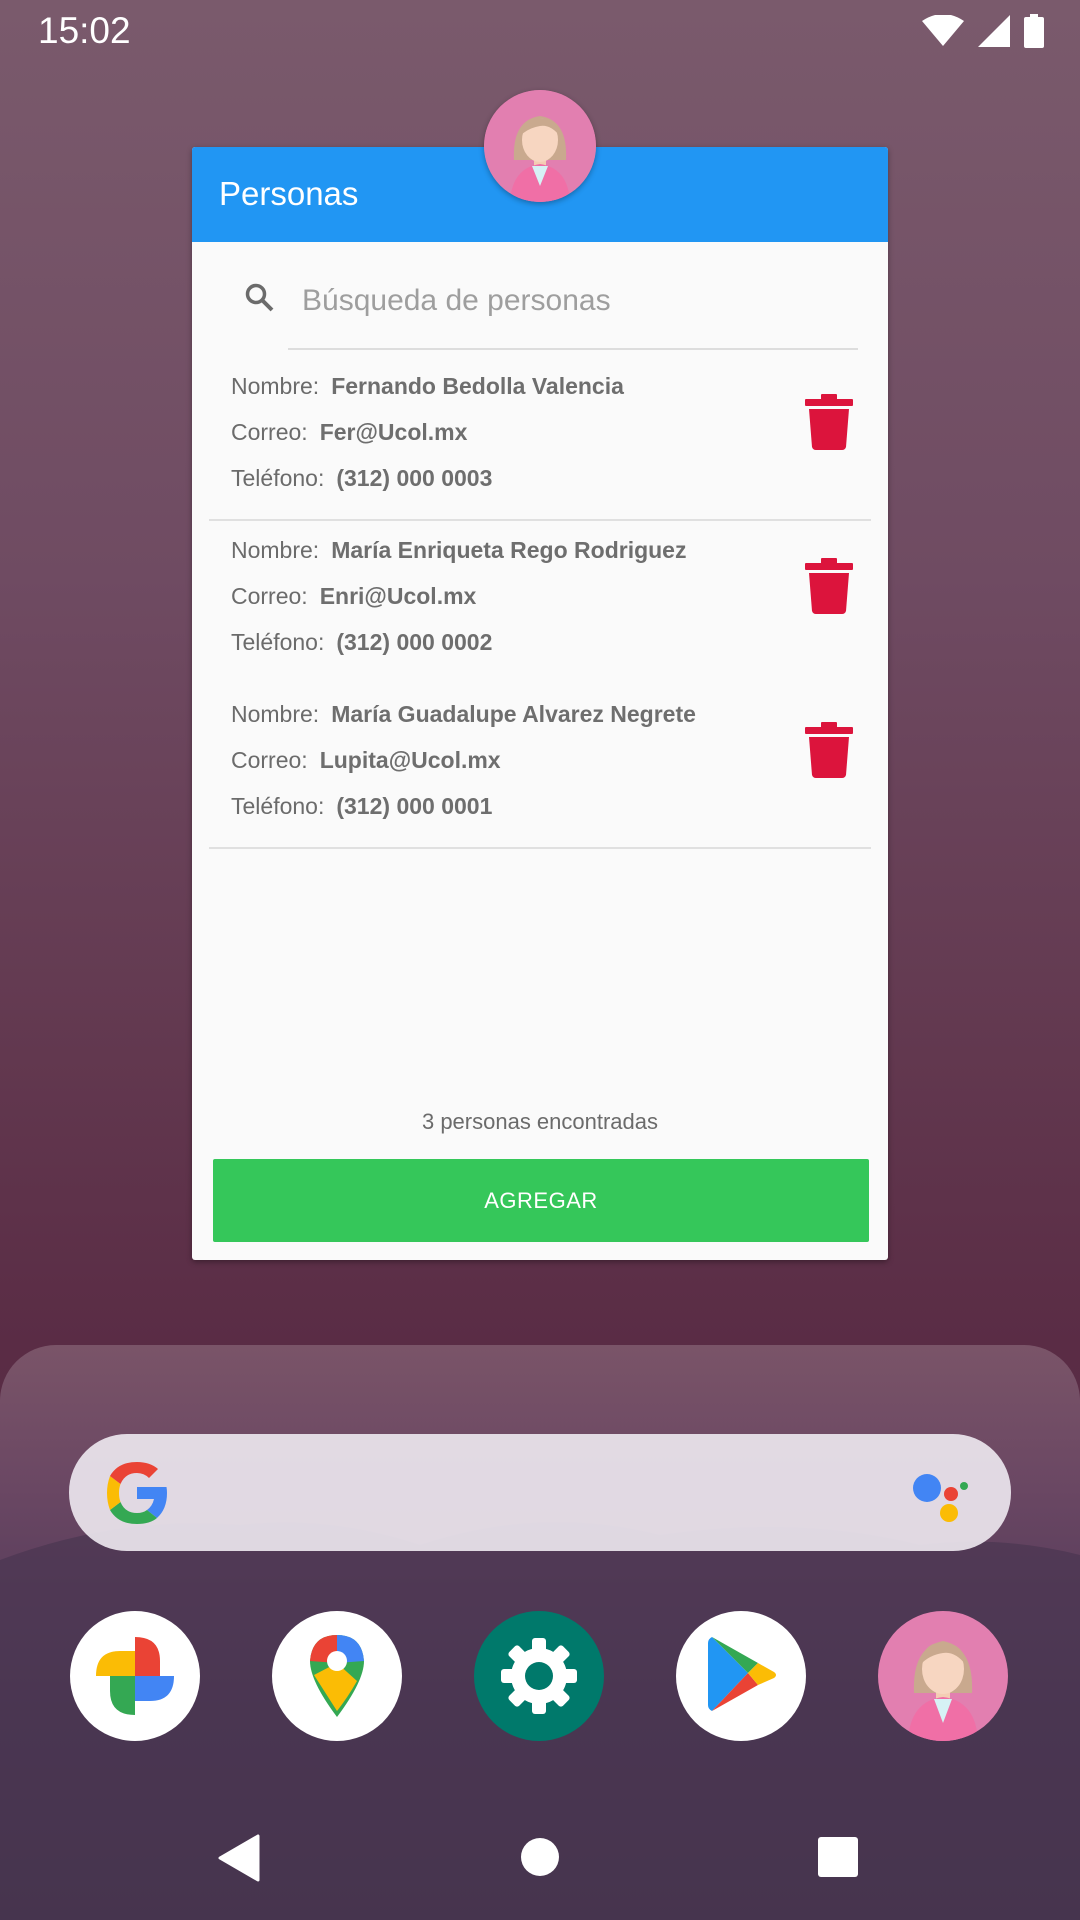 The width and height of the screenshot is (1080, 1920). Describe the element at coordinates (393, 432) in the screenshot. I see `person-email: Fer@Ucol.mx` at that location.